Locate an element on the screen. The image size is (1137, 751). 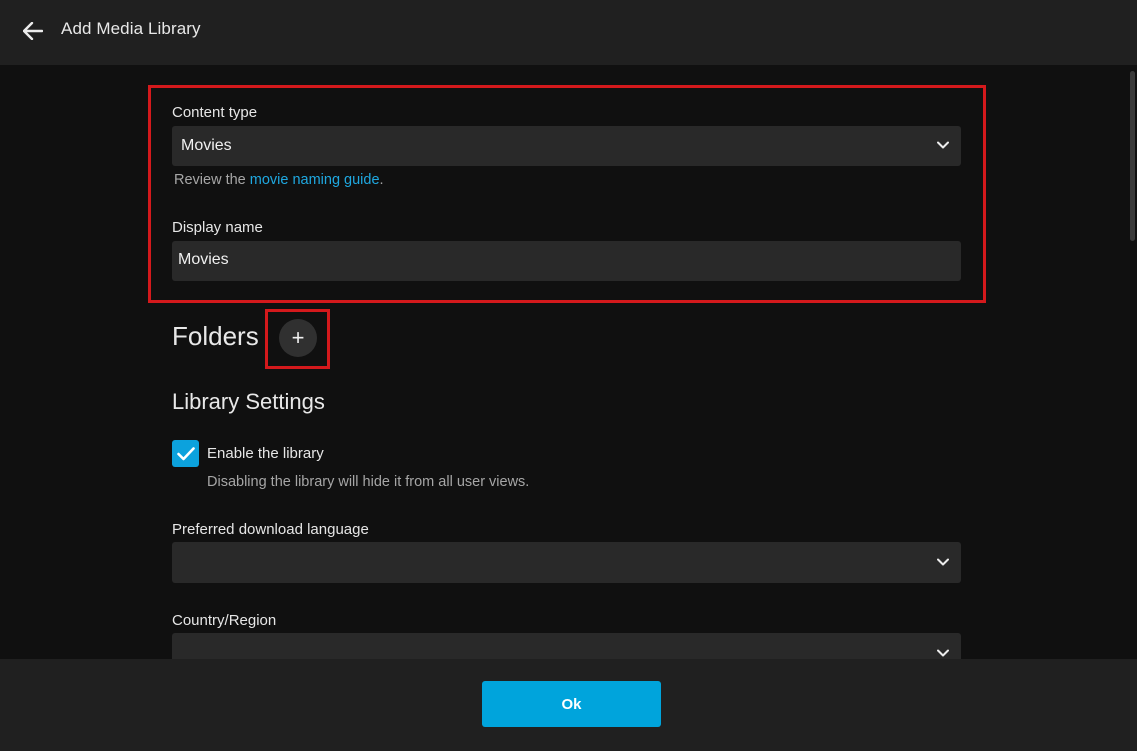
country-region-select is located at coordinates (566, 646).